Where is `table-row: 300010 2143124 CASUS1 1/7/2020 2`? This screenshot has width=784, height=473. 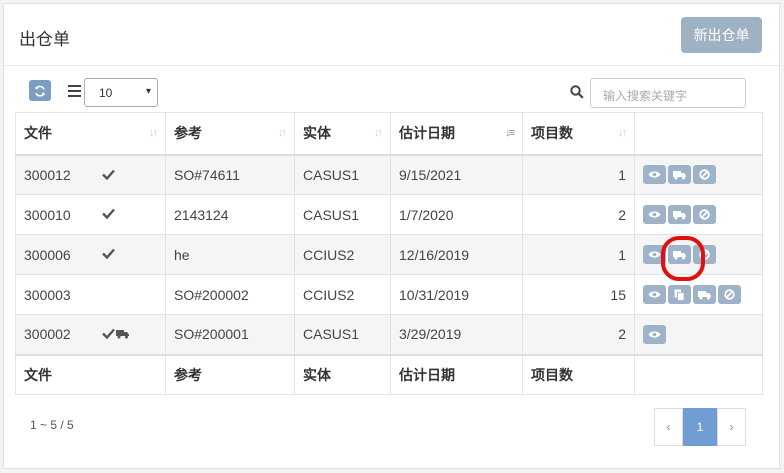
table-row: 300010 2143124 CASUS1 1/7/2020 2 is located at coordinates (389, 214).